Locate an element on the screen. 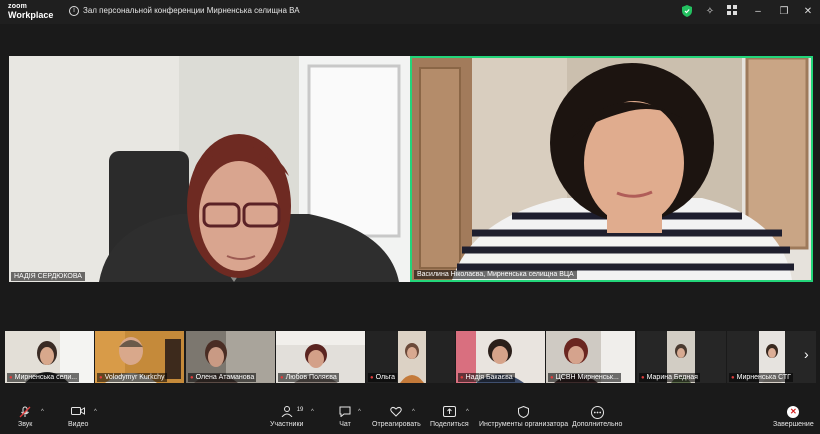 The height and width of the screenshot is (434, 820). participants-icon: 19 is located at coordinates (291, 412).